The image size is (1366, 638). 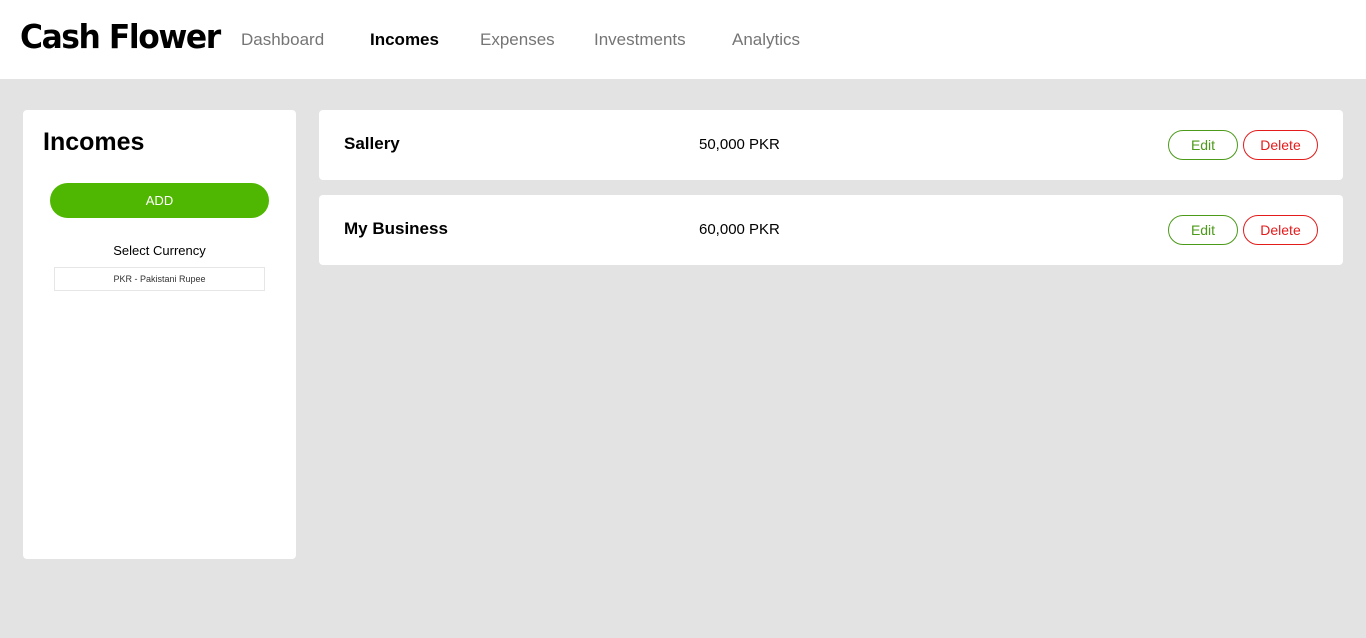 I want to click on income-card: My Business 60,000 PKR Edit Delete, so click(x=831, y=230).